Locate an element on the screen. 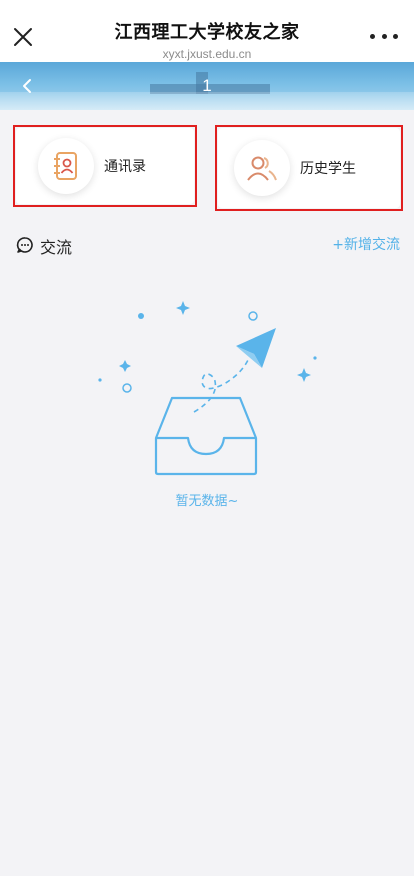  banner: 1 is located at coordinates (207, 86).